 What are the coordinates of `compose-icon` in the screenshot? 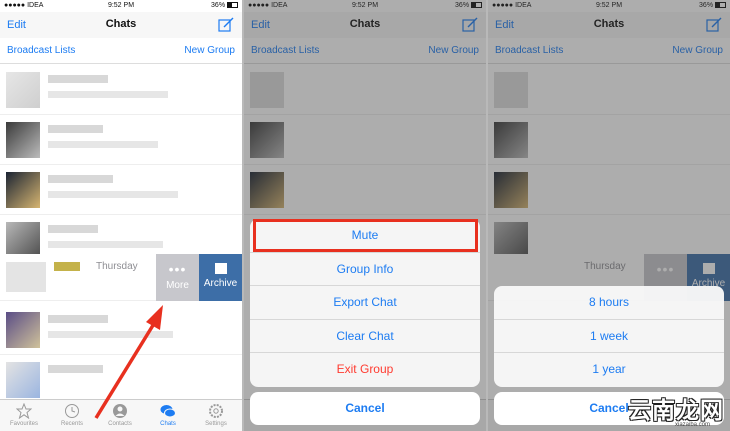 It's located at (226, 24).